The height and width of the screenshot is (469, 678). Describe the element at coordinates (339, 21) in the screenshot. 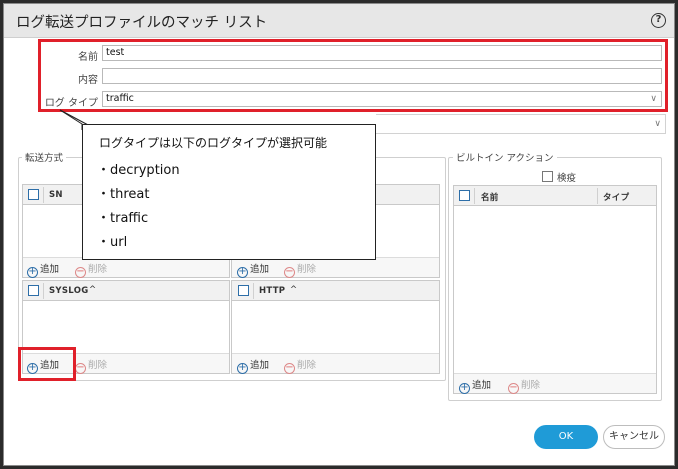

I see `dialog-titlebar: ログ転送プロファイルのマッチ リスト ?` at that location.